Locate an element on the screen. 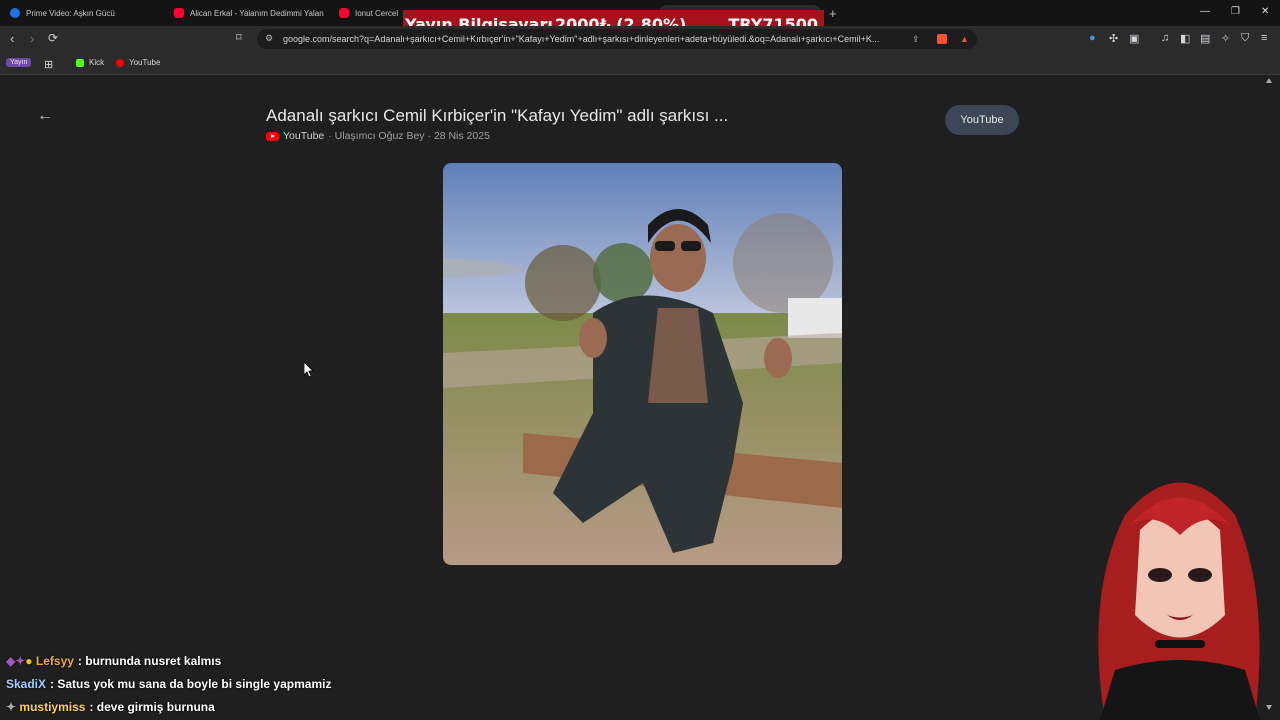  tab-ionut-cercel: Ionut Cercel is located at coordinates (370, 13).